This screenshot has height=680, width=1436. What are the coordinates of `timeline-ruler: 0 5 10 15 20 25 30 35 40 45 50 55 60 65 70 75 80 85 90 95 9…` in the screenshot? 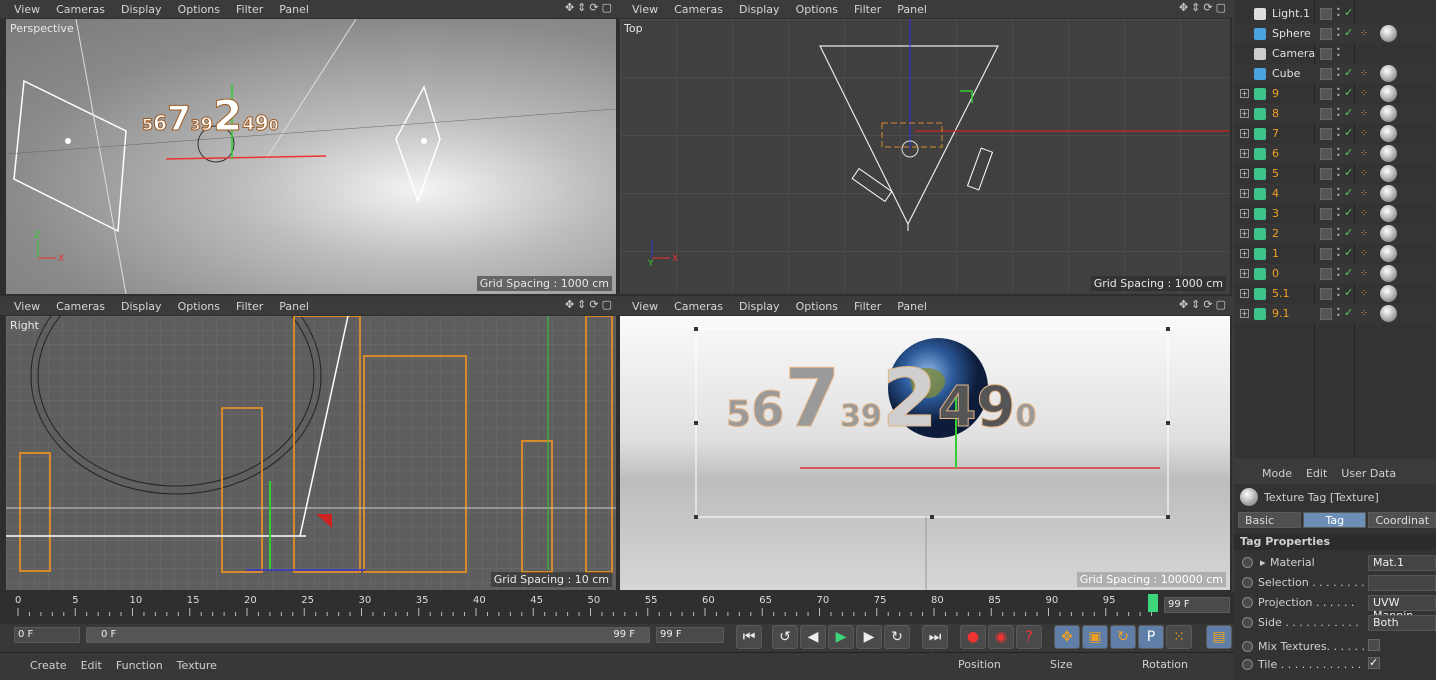 It's located at (617, 608).